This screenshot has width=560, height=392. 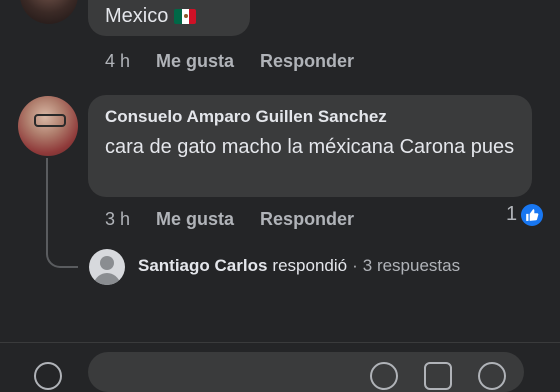 I want to click on comment-text: Mexico, so click(x=137, y=16).